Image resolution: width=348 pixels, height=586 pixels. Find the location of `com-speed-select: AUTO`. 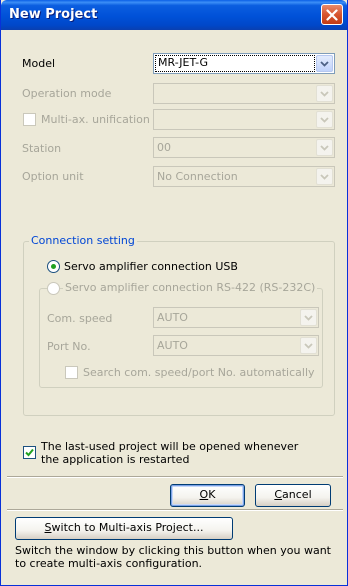

com-speed-select: AUTO is located at coordinates (236, 317).